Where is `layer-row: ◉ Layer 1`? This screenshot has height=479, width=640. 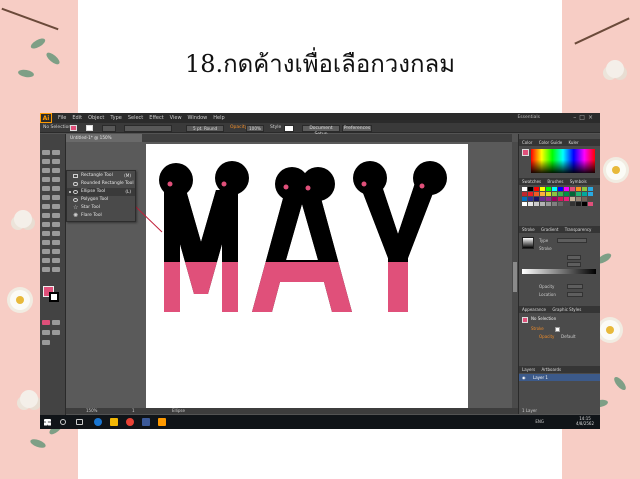 layer-row: ◉ Layer 1 is located at coordinates (559, 377).